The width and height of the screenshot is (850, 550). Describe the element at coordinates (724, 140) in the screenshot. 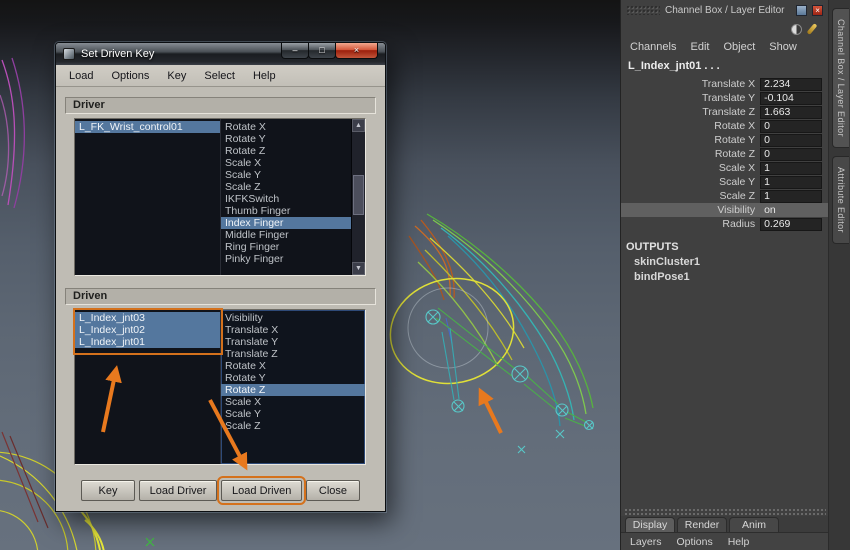

I see `channel-row: Rotate Y 0` at that location.